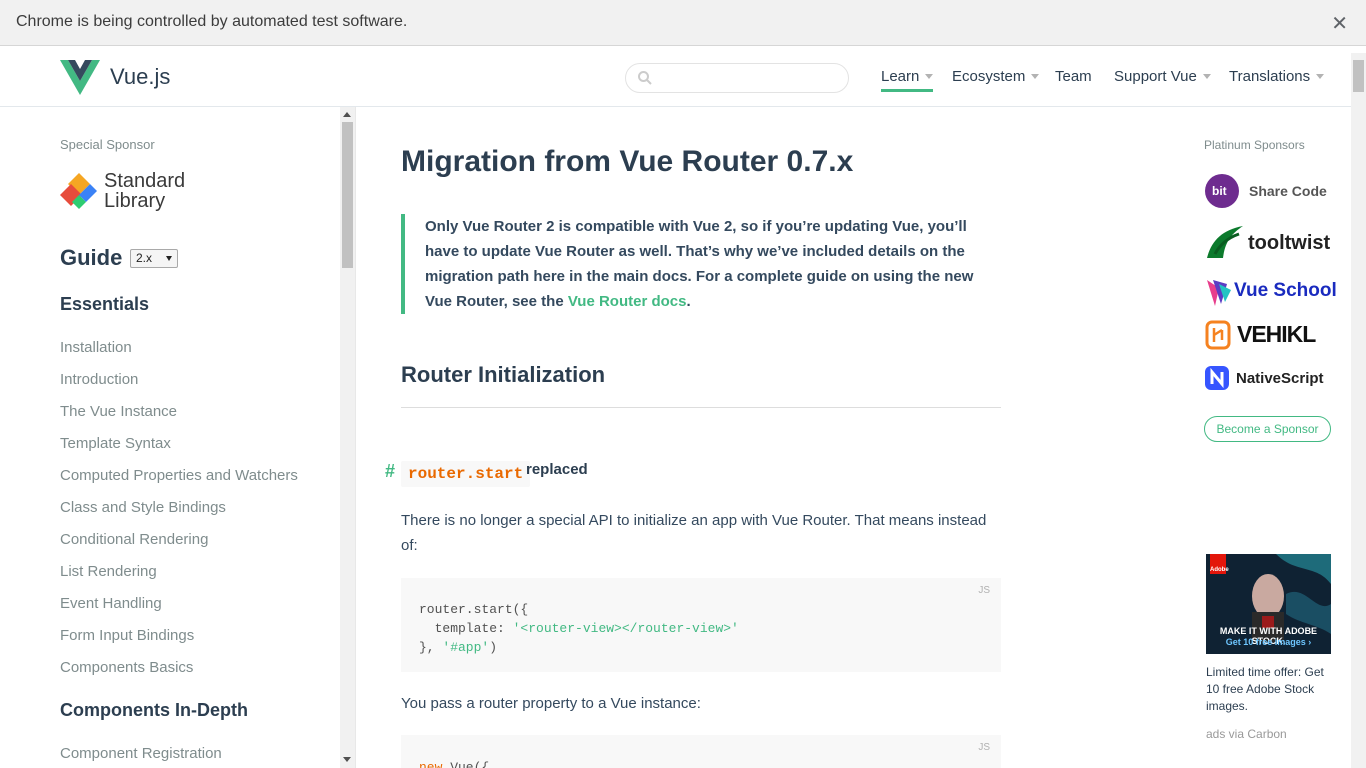 This screenshot has height=768, width=1366. Describe the element at coordinates (390, 471) in the screenshot. I see `anchor-link: #` at that location.